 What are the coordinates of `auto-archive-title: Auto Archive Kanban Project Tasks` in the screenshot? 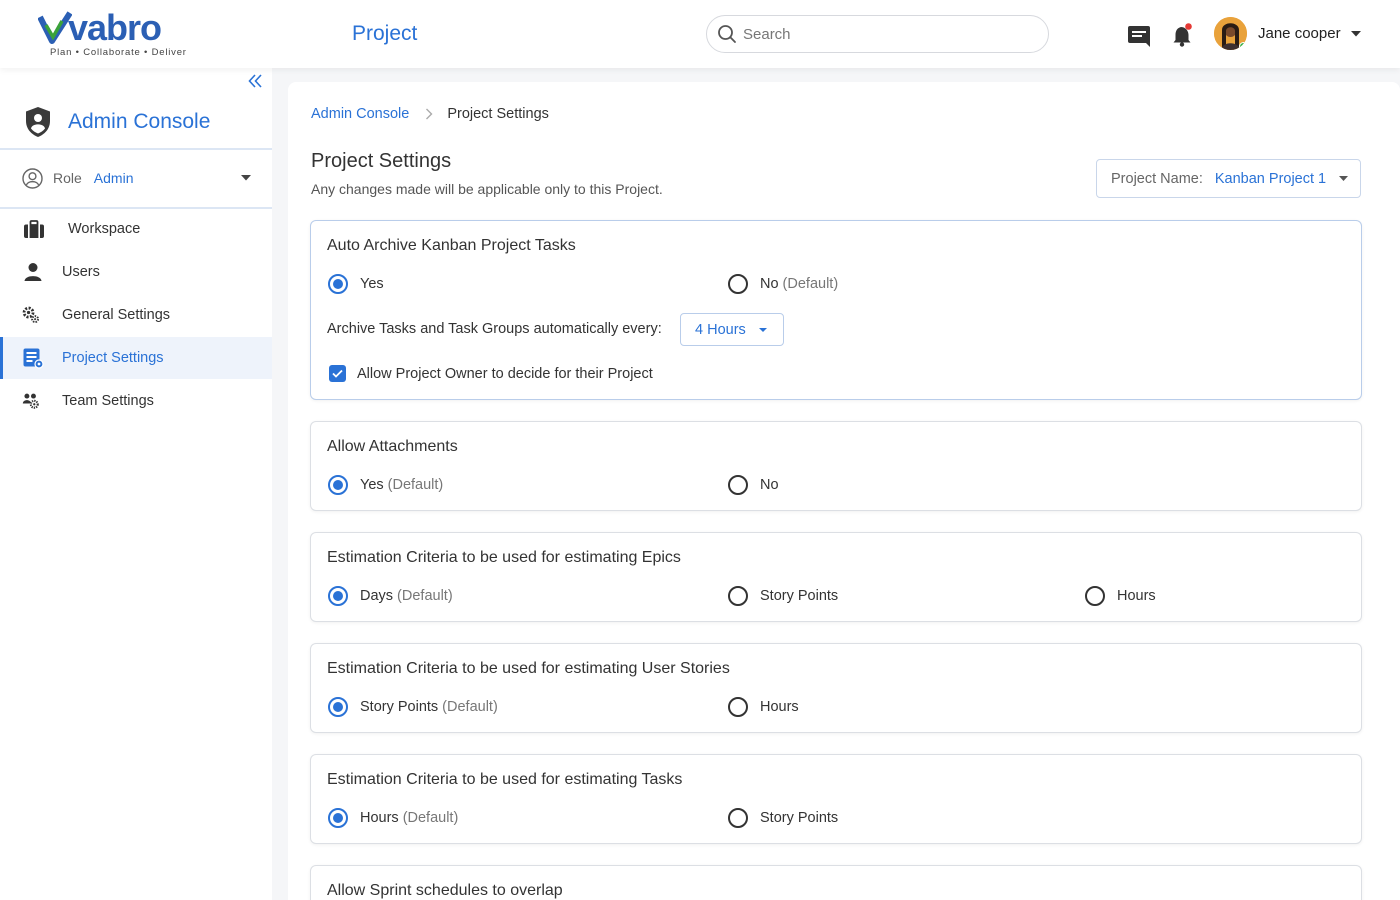 It's located at (451, 245).